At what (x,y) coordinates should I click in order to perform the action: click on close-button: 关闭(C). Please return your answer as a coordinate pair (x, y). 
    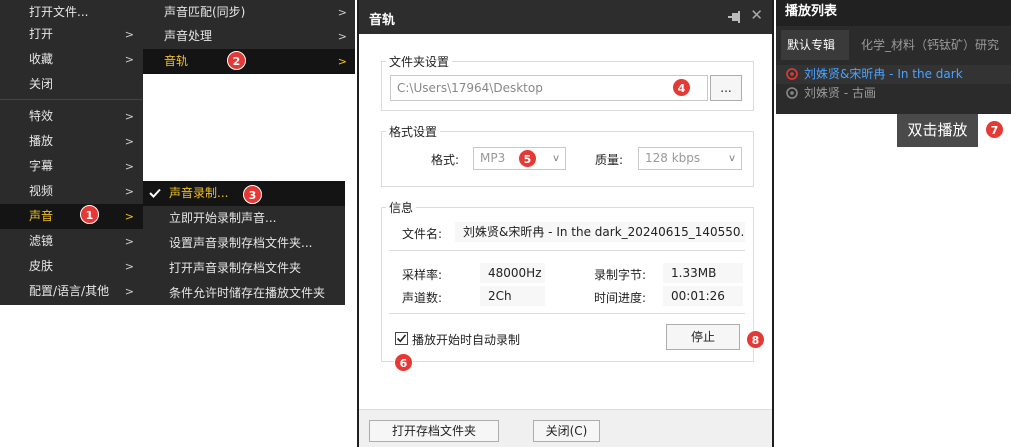
    Looking at the image, I should click on (566, 431).